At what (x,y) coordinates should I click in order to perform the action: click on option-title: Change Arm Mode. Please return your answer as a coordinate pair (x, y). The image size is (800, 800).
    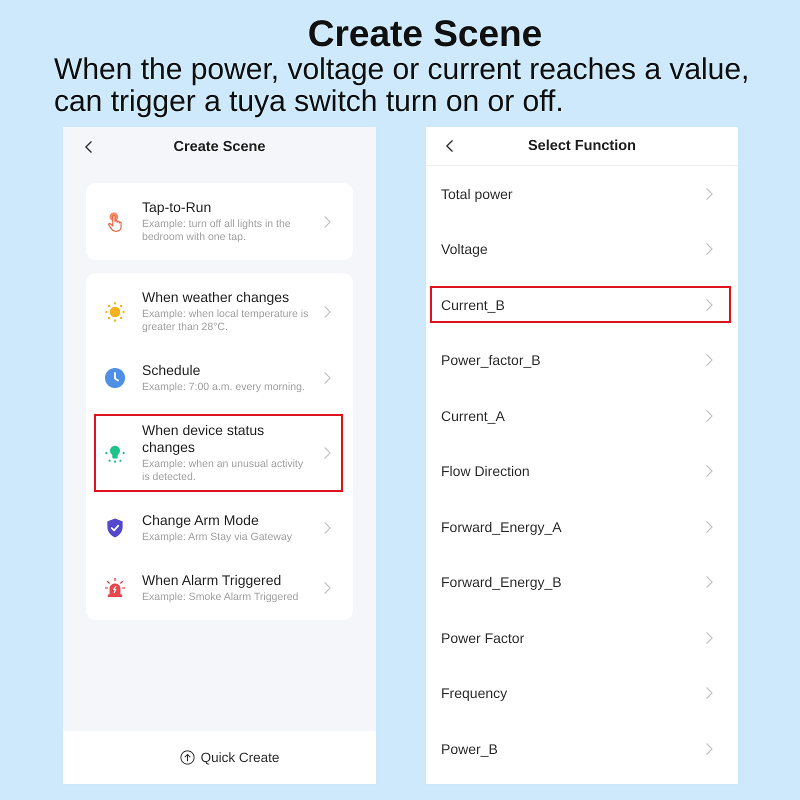
    Looking at the image, I should click on (201, 520).